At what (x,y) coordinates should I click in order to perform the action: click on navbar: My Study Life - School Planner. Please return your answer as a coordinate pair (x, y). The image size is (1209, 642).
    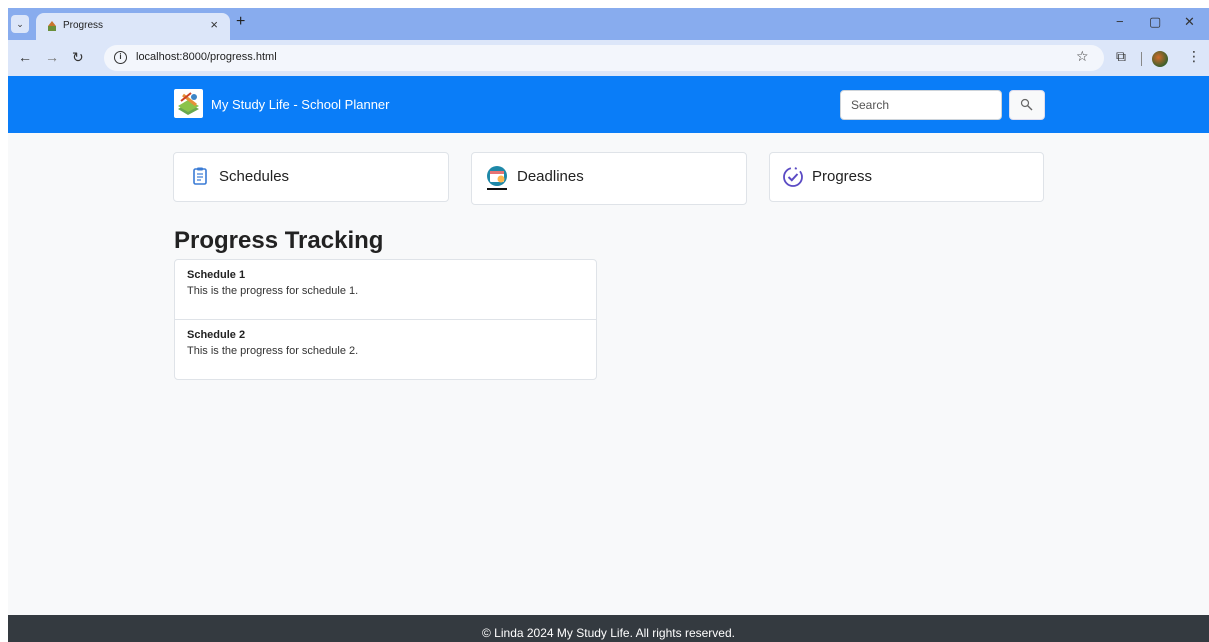
    Looking at the image, I should click on (608, 104).